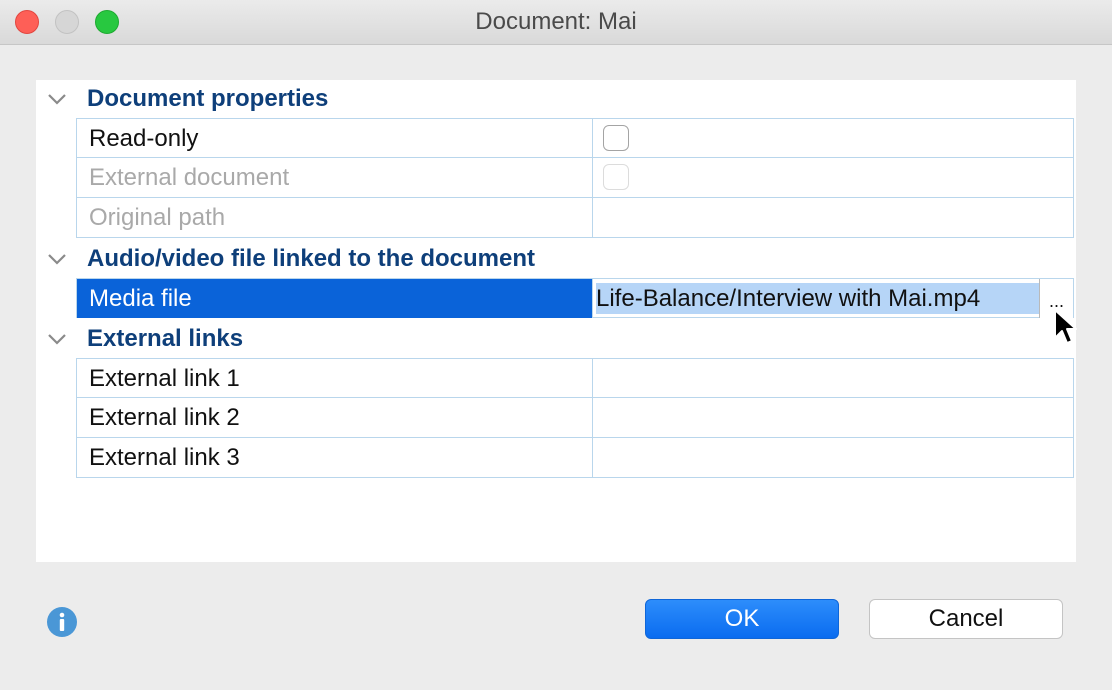 The image size is (1112, 690). What do you see at coordinates (164, 417) in the screenshot?
I see `property-label: External link 2` at bounding box center [164, 417].